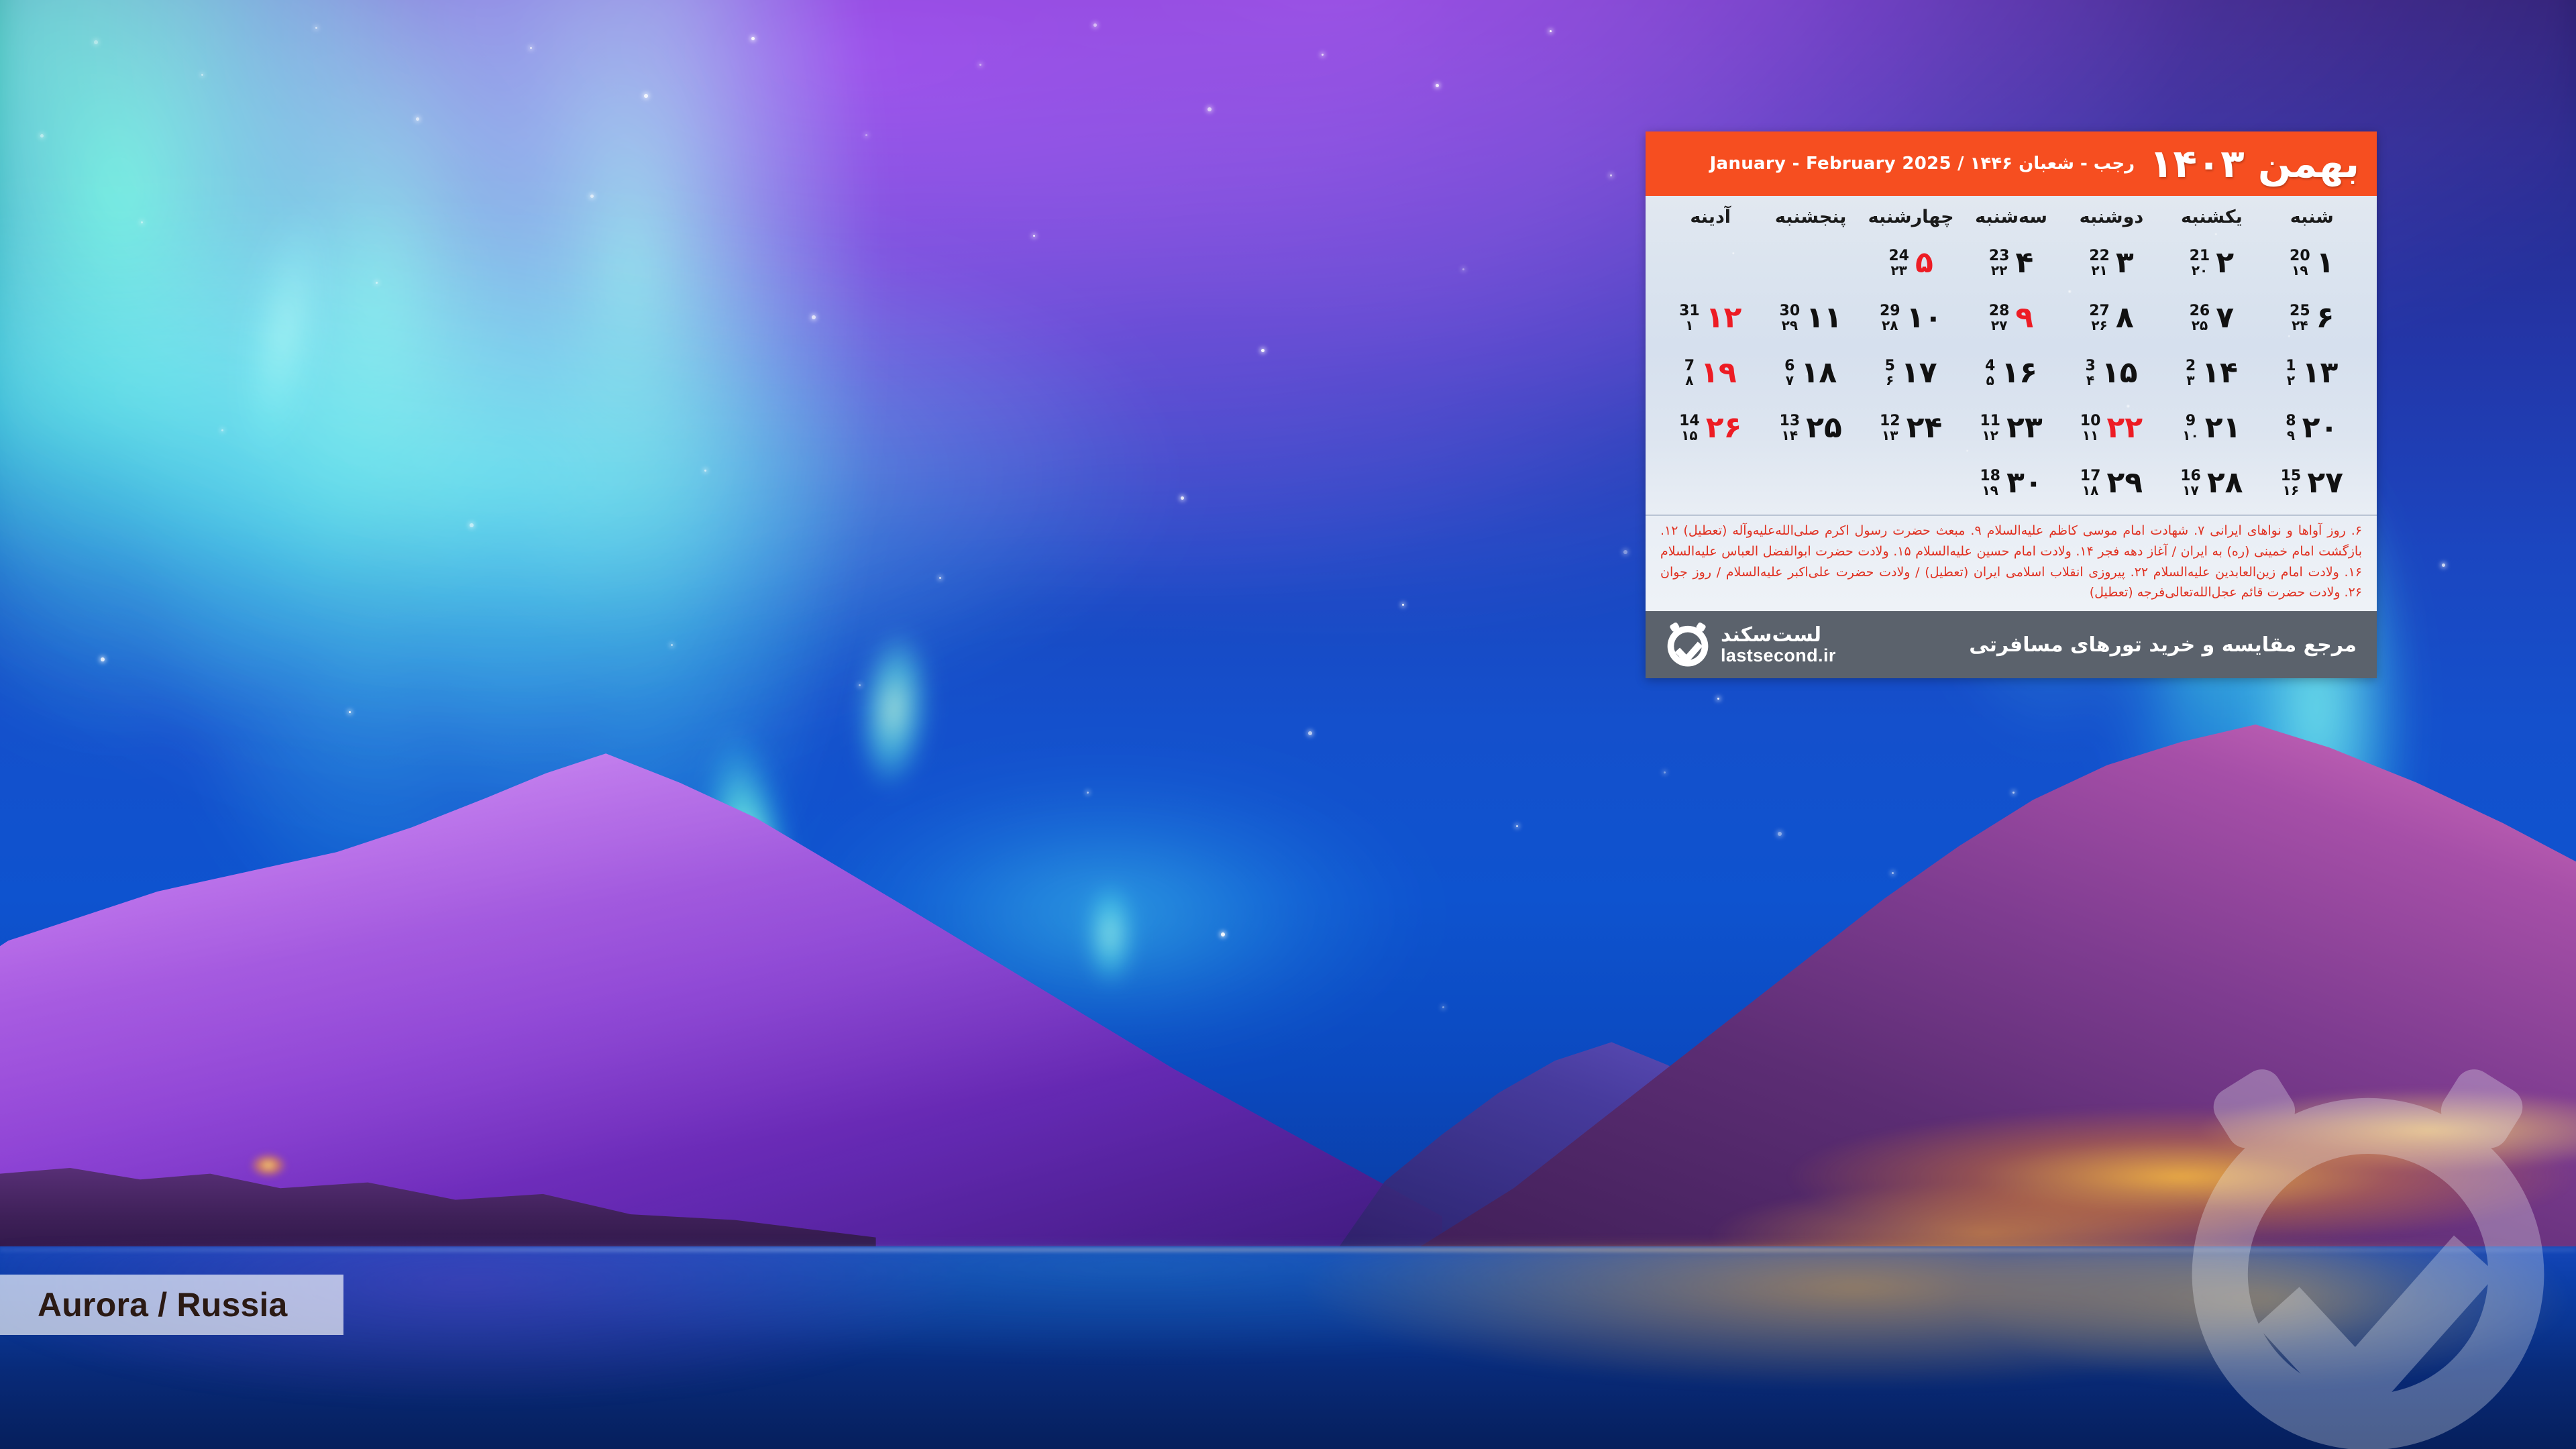 This screenshot has height=1449, width=2576. What do you see at coordinates (1719, 373) in the screenshot?
I see `persian-day-number: ۱۹` at bounding box center [1719, 373].